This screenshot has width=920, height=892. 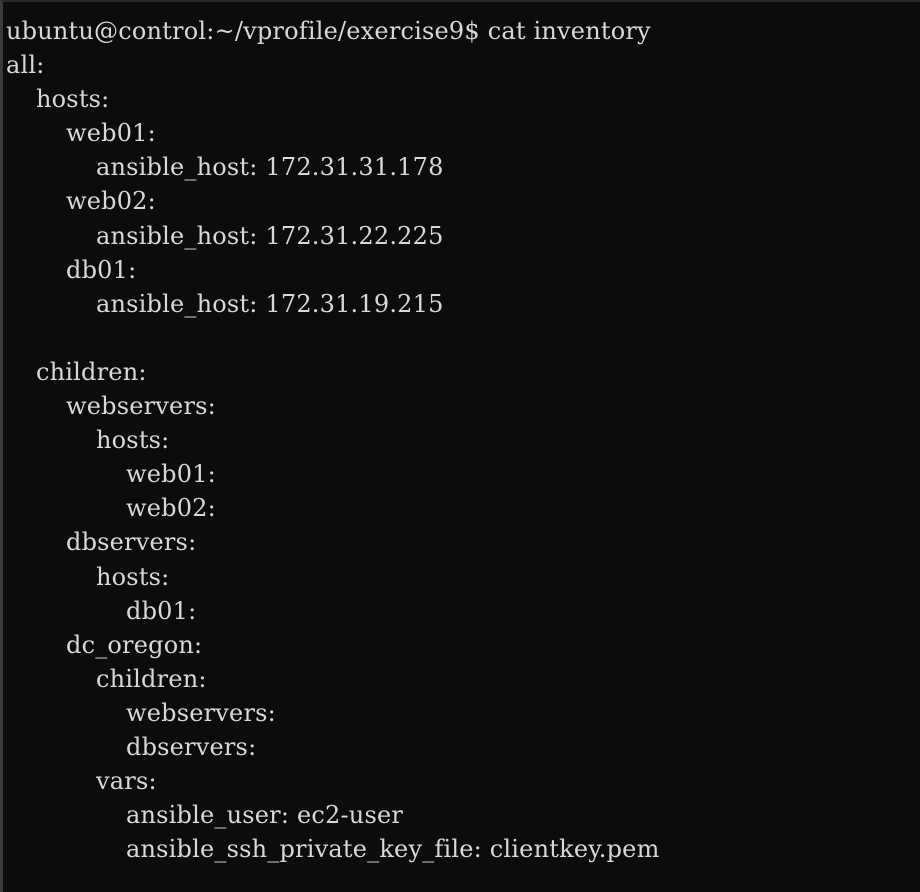 I want to click on output-line: ansible_host: 172.31.19.215, so click(x=270, y=303).